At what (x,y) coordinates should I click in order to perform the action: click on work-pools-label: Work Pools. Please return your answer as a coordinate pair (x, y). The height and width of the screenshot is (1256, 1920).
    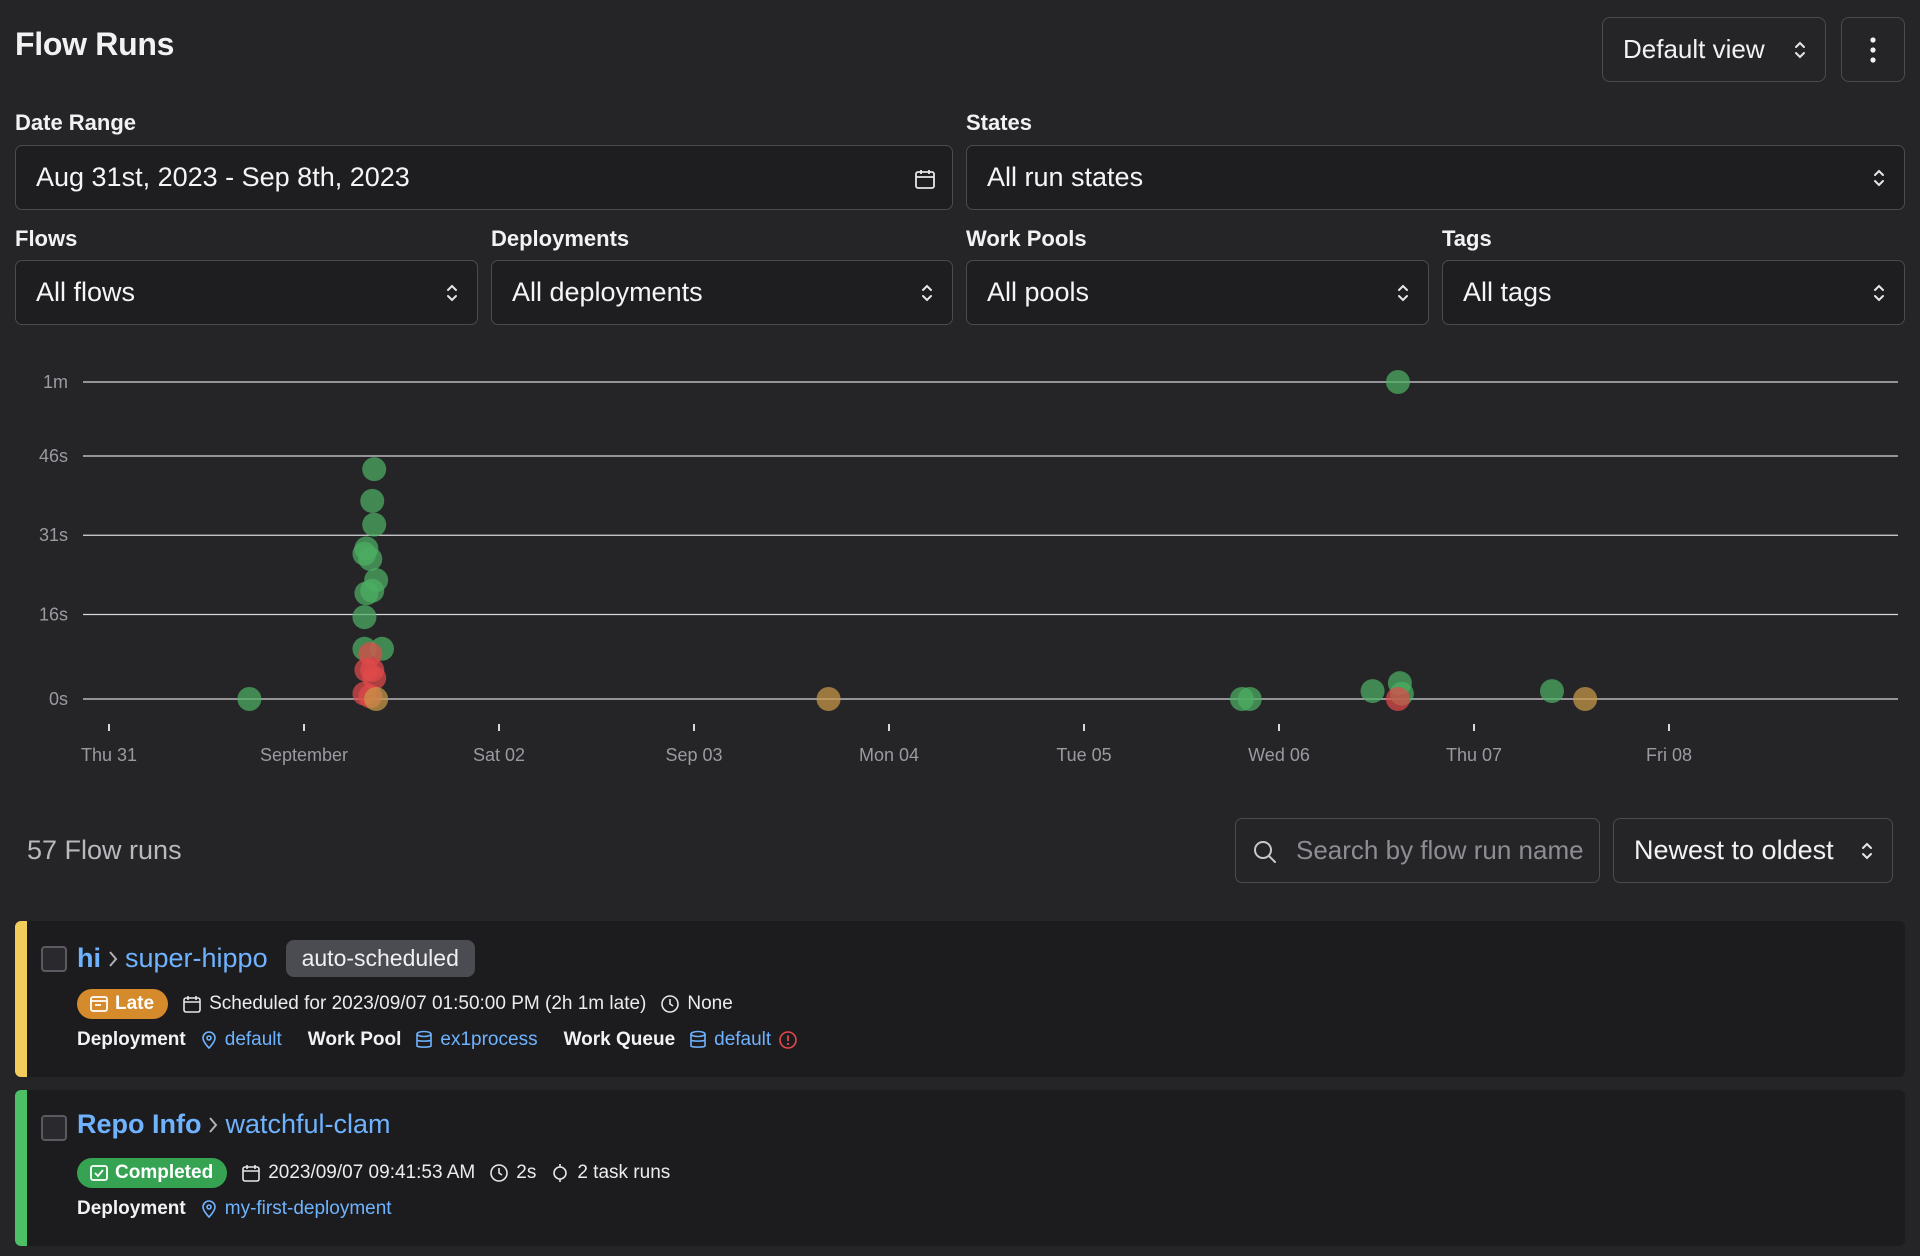
    Looking at the image, I should click on (1026, 238).